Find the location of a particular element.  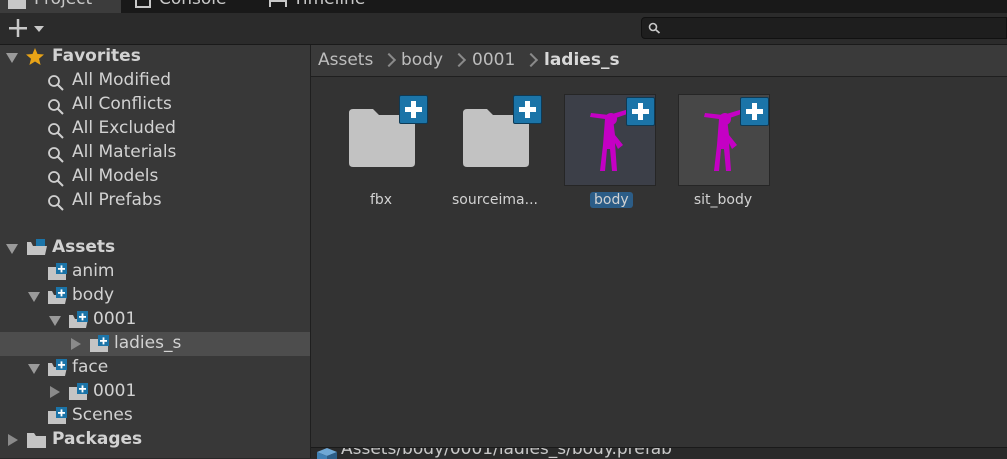

favorite-item: All Materials is located at coordinates (155, 153).